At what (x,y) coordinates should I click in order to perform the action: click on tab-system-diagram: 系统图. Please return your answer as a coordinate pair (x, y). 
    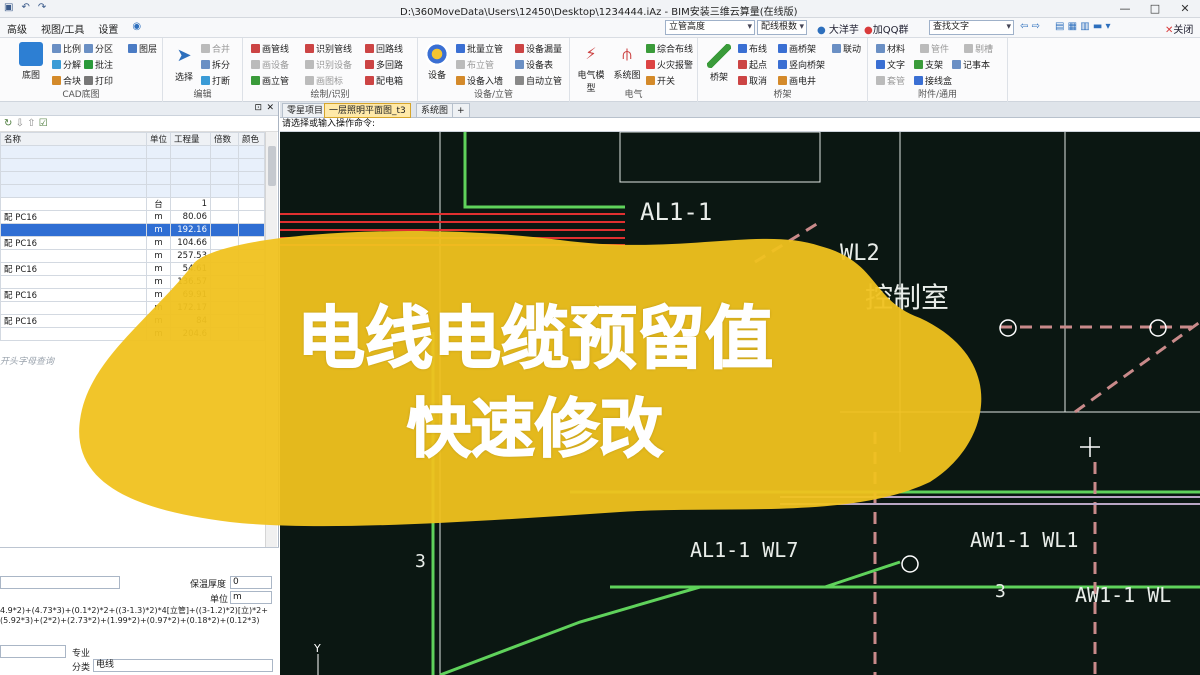
    Looking at the image, I should click on (435, 110).